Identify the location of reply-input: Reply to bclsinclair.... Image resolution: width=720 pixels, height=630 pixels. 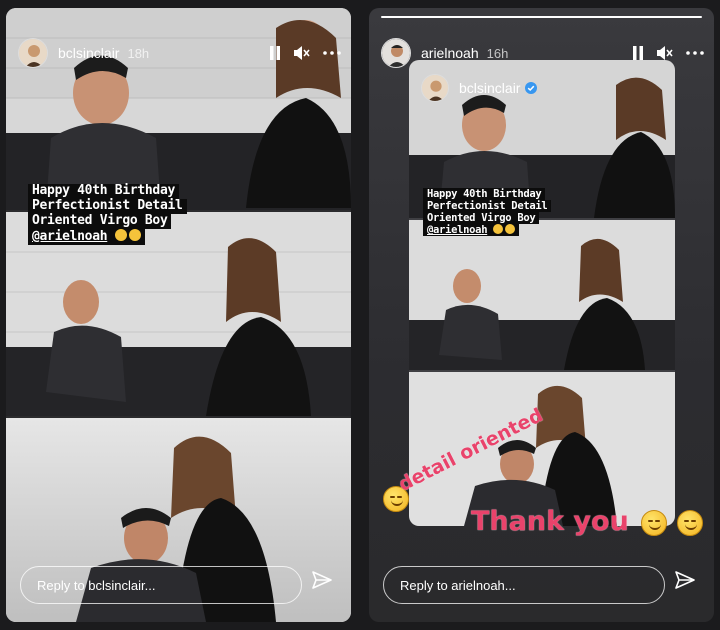
(161, 585).